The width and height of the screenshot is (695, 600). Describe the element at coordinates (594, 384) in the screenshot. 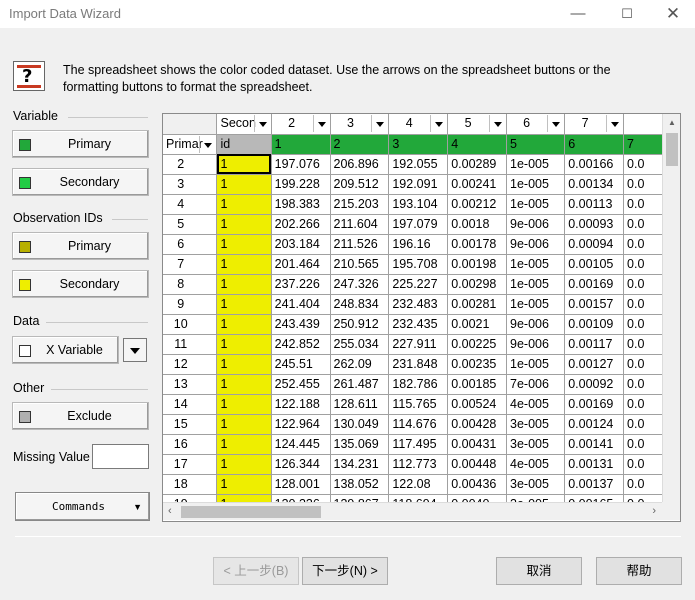

I see `data-cell: 0.00092` at that location.